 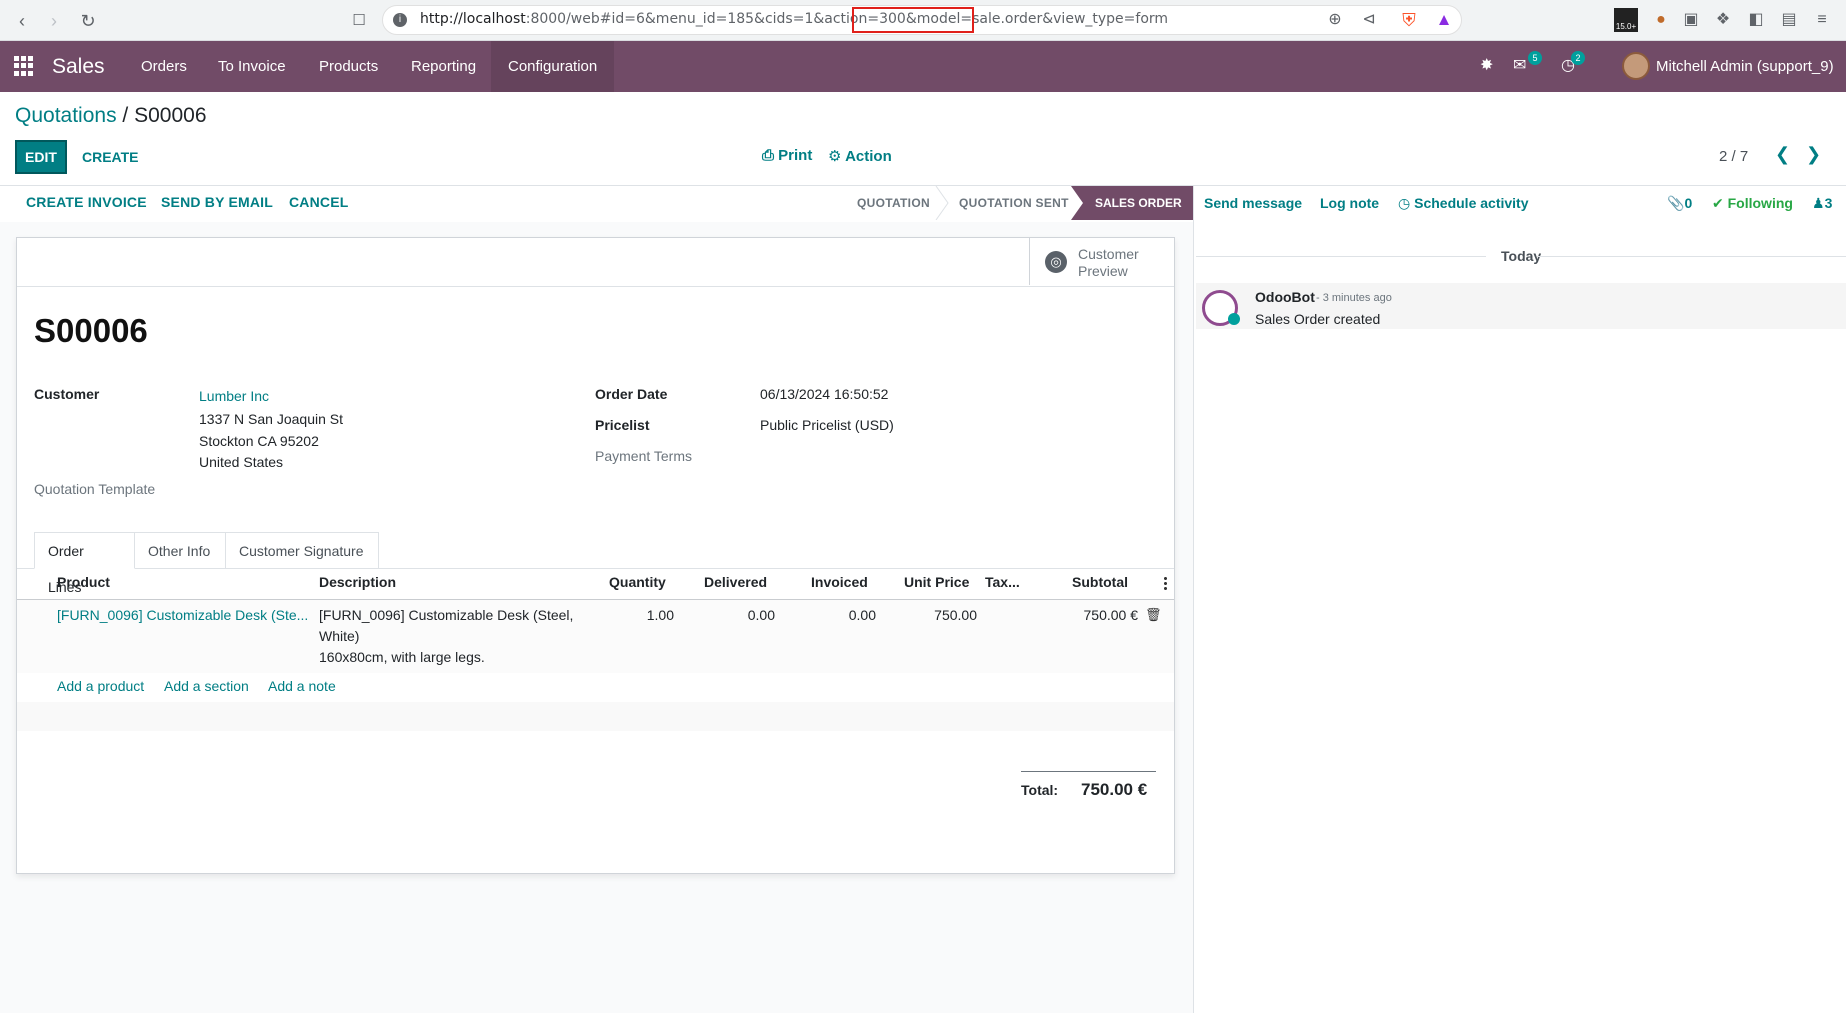 I want to click on attachments-button: 📎0, so click(x=1679, y=203).